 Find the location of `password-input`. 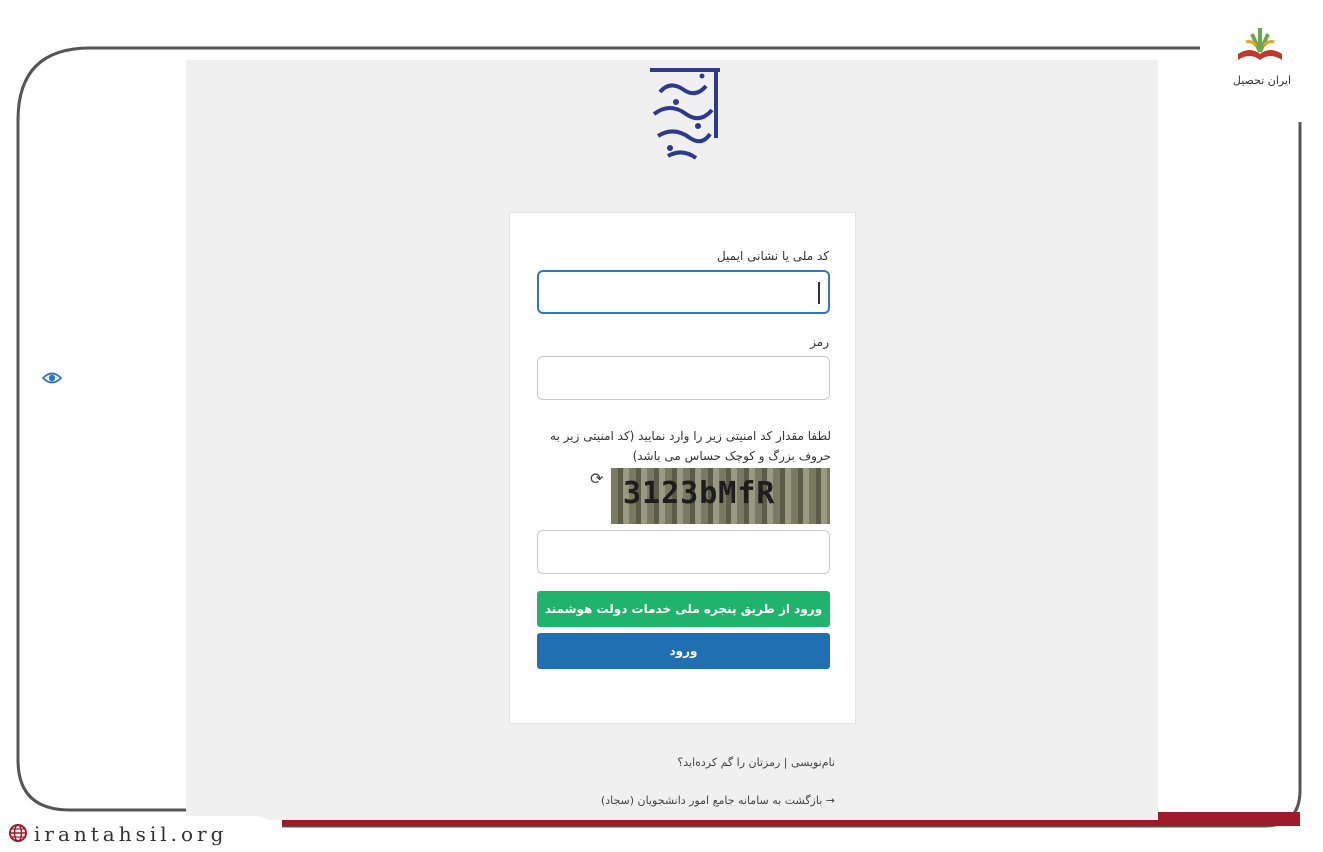

password-input is located at coordinates (683, 378).